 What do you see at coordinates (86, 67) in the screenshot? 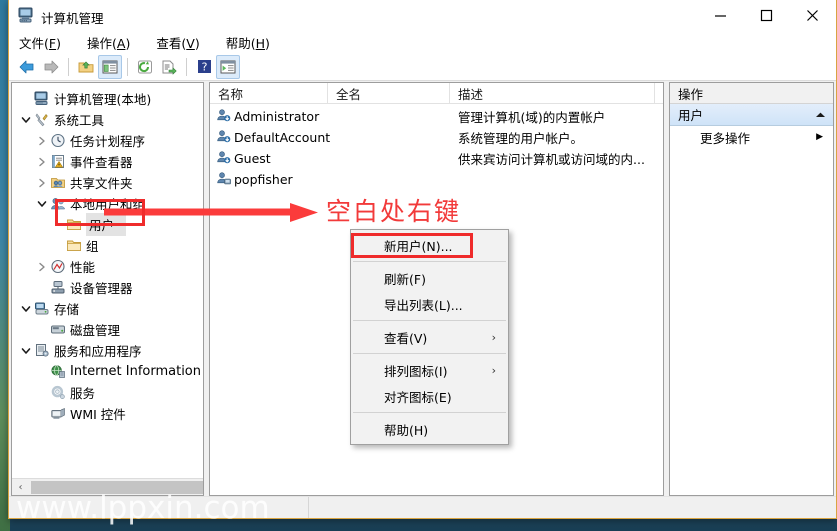
I see `up-folder-icon` at bounding box center [86, 67].